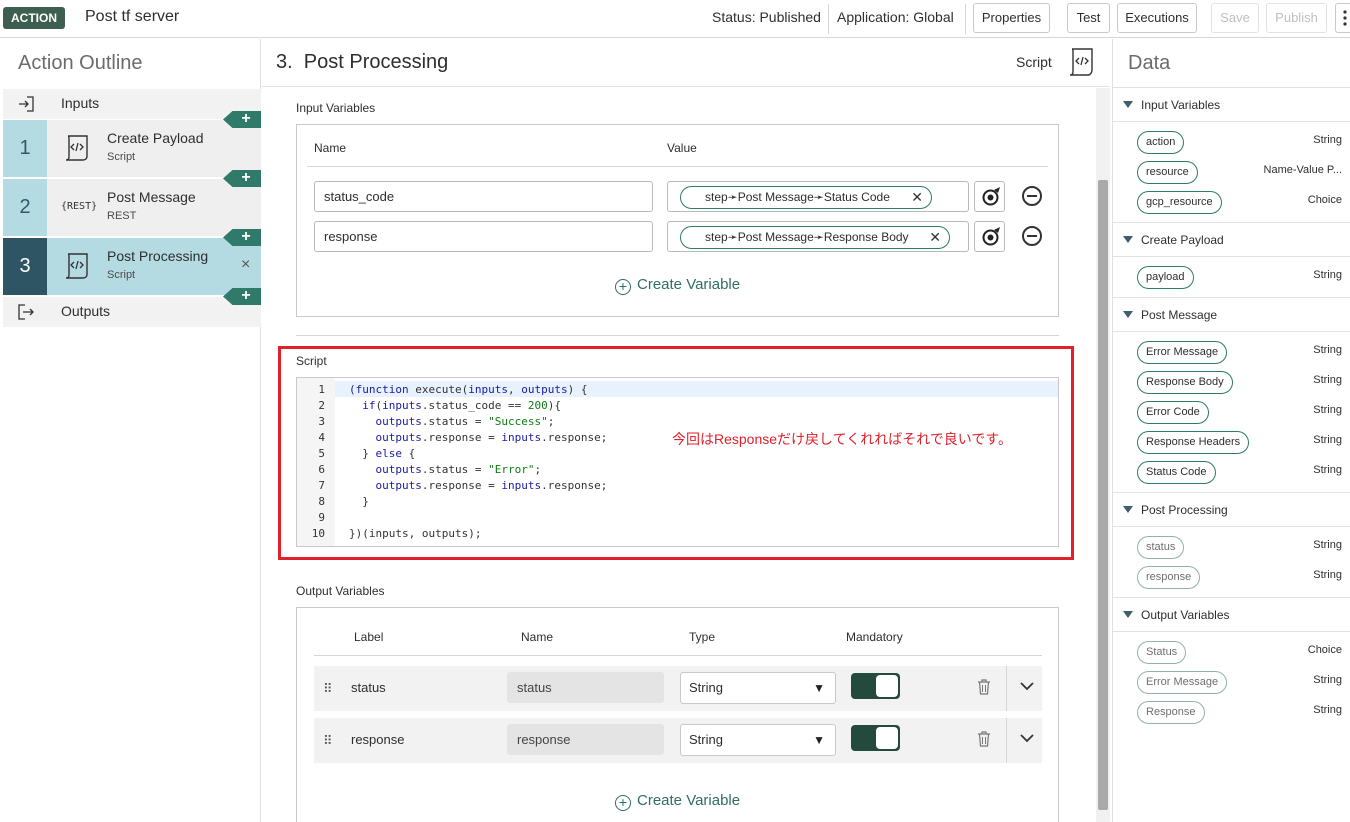 This screenshot has width=1350, height=822. I want to click on more-menu-button, so click(1342, 18).